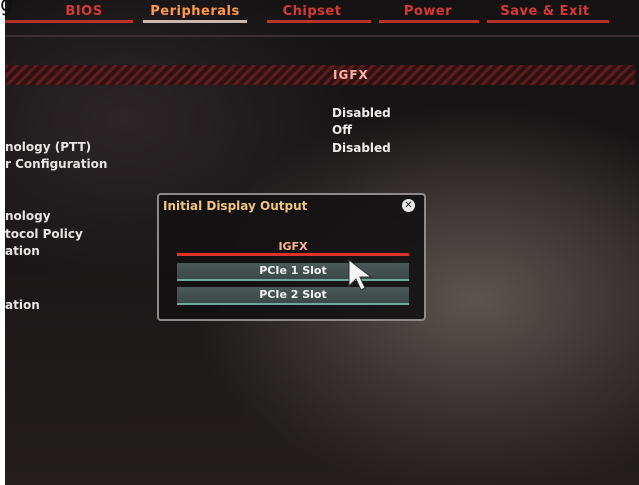  What do you see at coordinates (322, 36) in the screenshot?
I see `header-divider` at bounding box center [322, 36].